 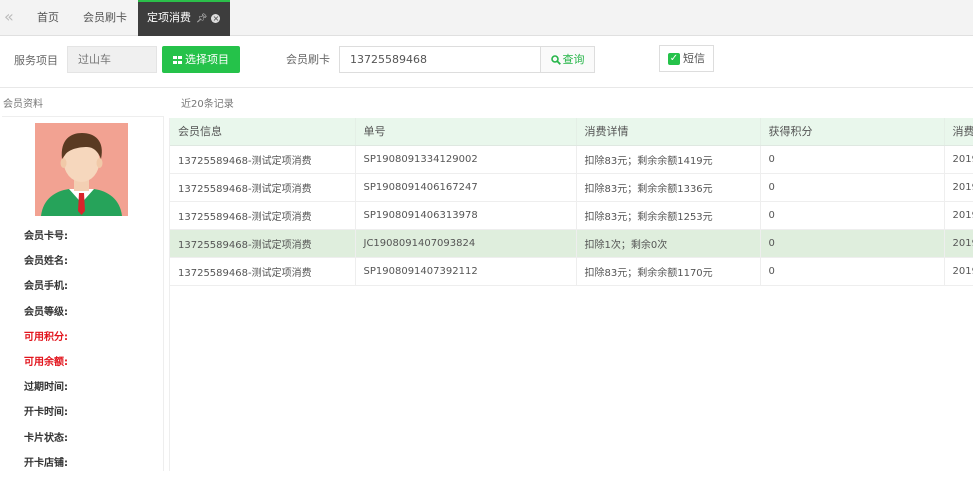 I want to click on filter-bar: 服务项目 过山车 选择项目 会员刷卡 13725589468 查询 ✓ 短信, so click(x=486, y=62).